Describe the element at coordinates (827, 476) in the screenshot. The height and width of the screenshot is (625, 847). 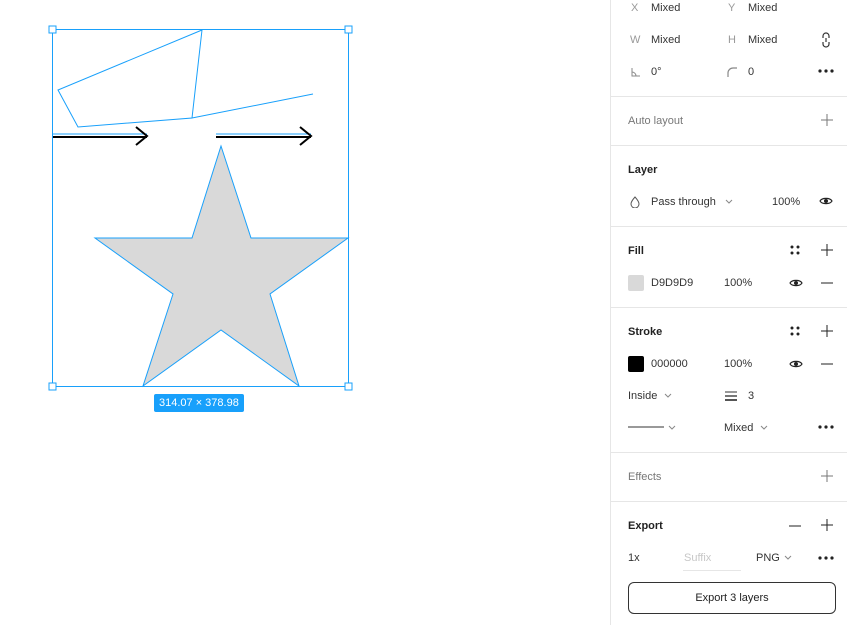
I see `add-effect-icon` at that location.